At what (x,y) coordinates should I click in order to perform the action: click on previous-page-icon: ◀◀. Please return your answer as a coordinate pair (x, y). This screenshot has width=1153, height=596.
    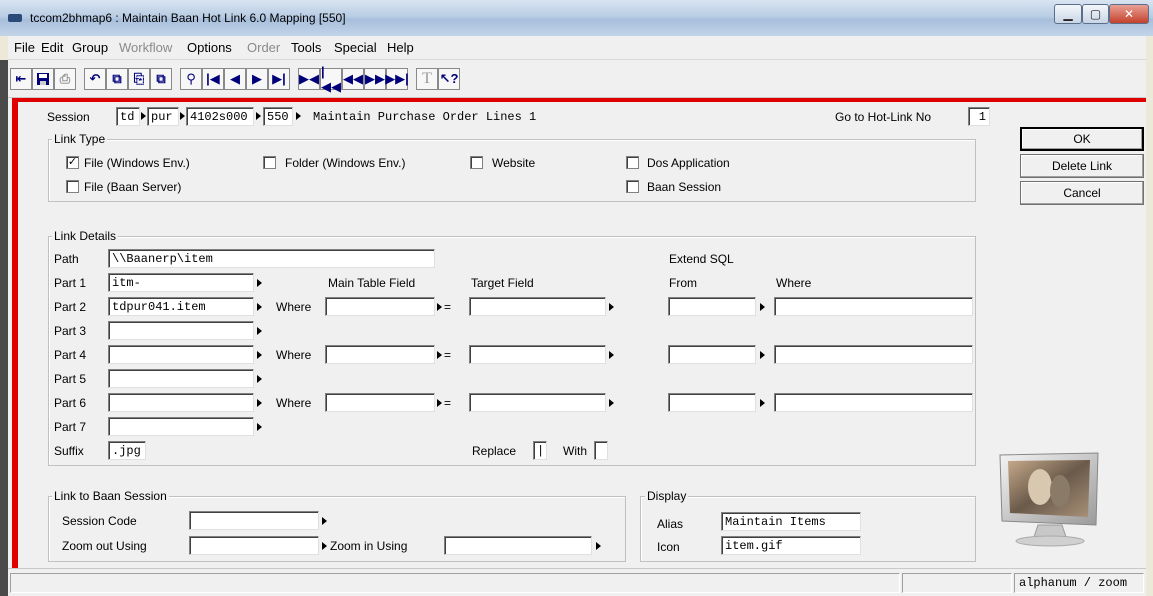
    Looking at the image, I should click on (353, 79).